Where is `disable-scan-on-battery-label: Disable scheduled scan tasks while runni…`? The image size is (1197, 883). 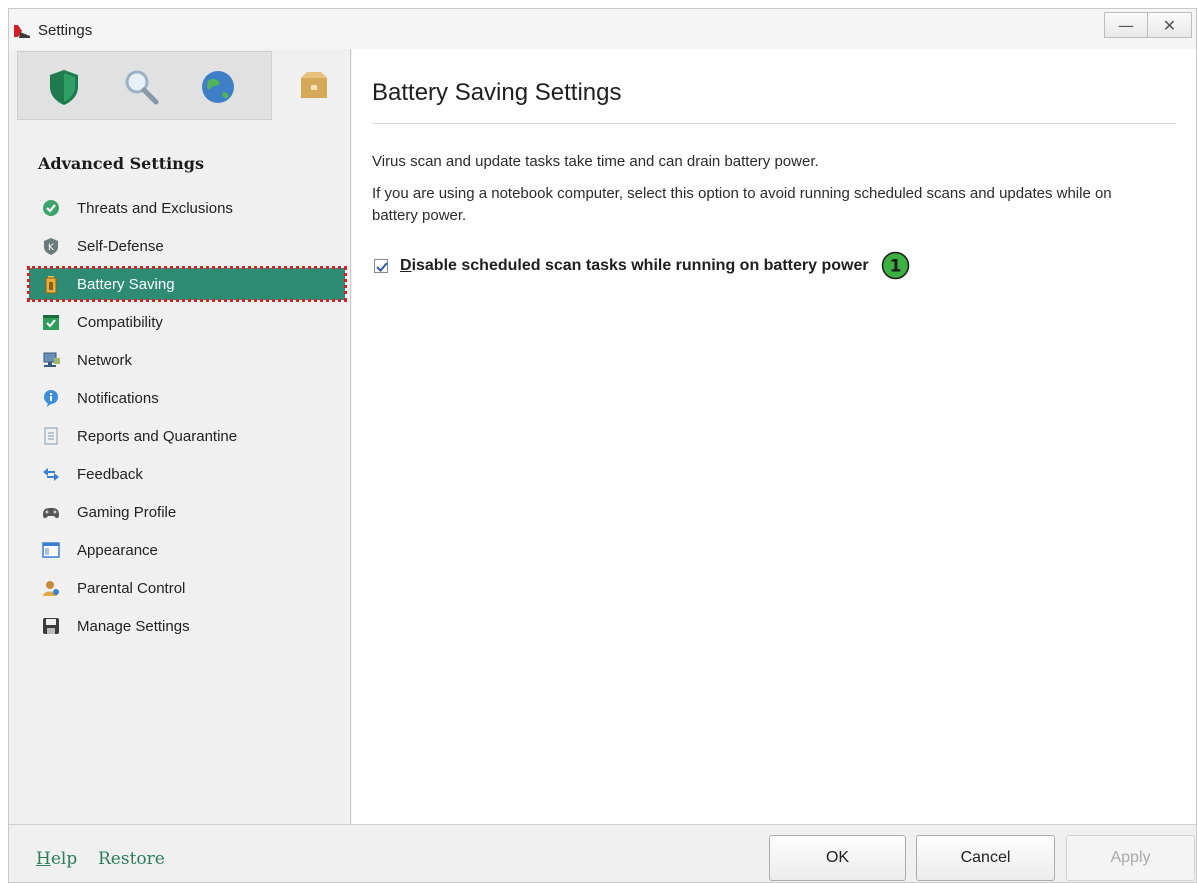 disable-scan-on-battery-label: Disable scheduled scan tasks while runni… is located at coordinates (634, 266).